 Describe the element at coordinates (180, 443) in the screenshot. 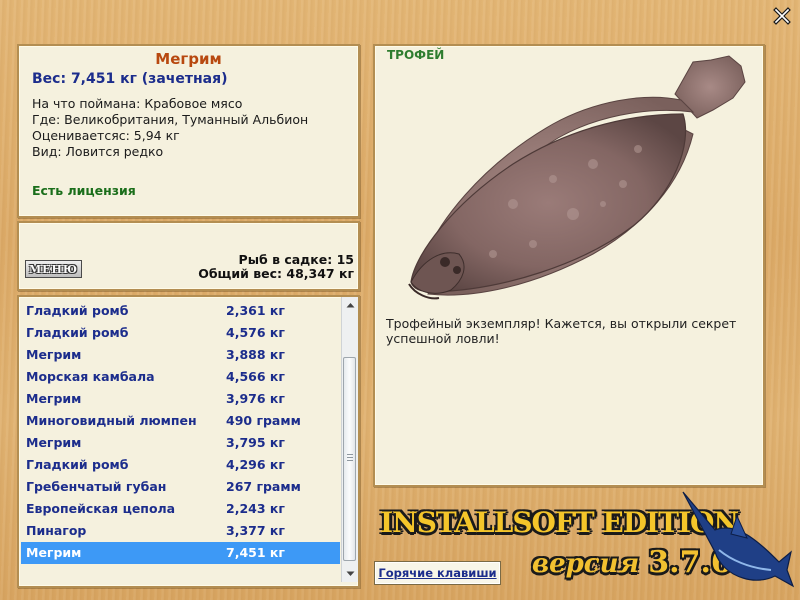

I see `catch-list-row: Мегрим 3,795 кг` at that location.